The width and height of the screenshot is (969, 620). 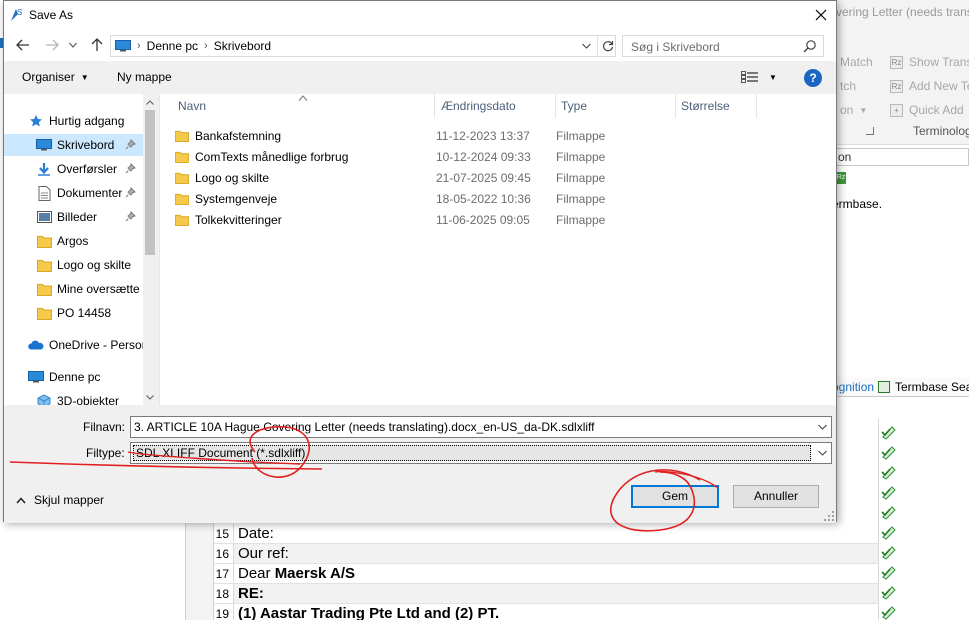 What do you see at coordinates (556, 573) in the screenshot?
I see `segment-text: Dear Maersk A/S` at bounding box center [556, 573].